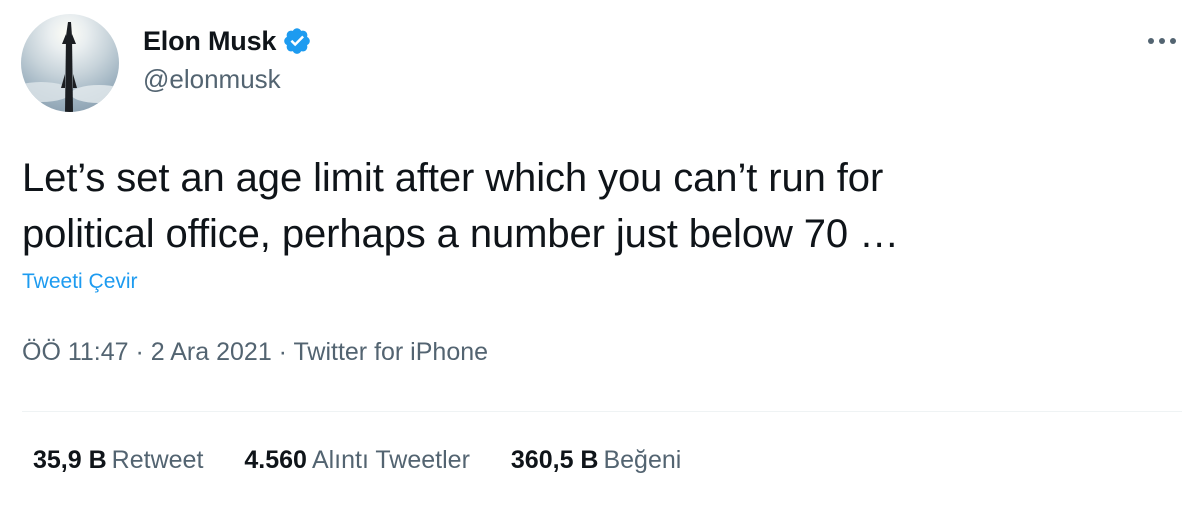  I want to click on tweet-source: Twitter for iPhone, so click(391, 352).